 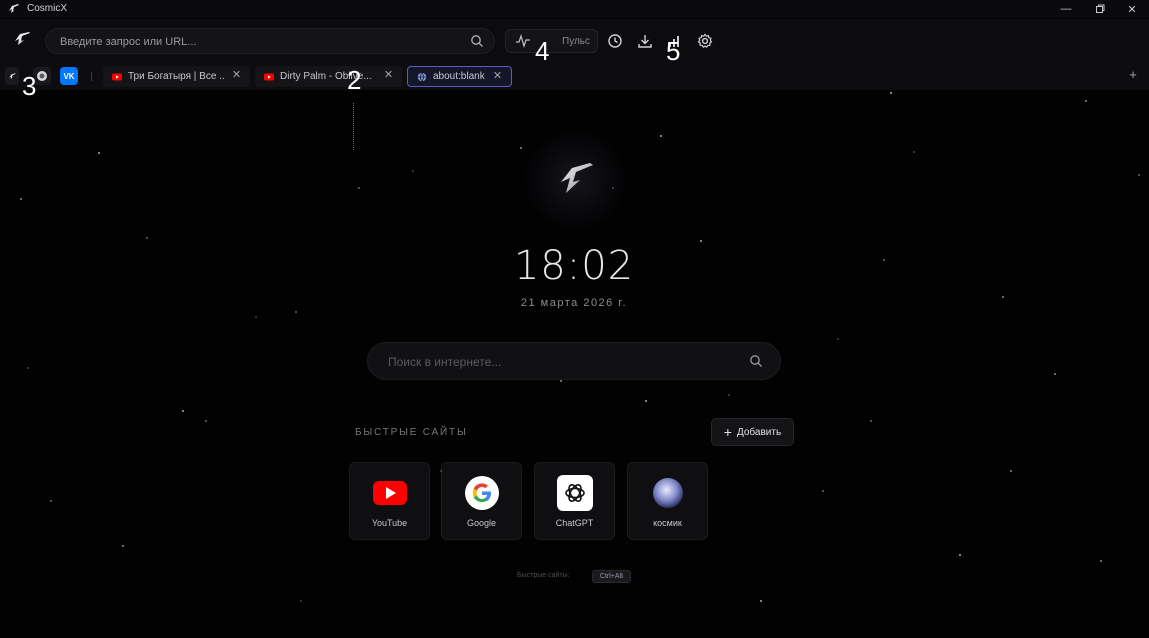 I want to click on cosmicx-icon, so click(x=12, y=75).